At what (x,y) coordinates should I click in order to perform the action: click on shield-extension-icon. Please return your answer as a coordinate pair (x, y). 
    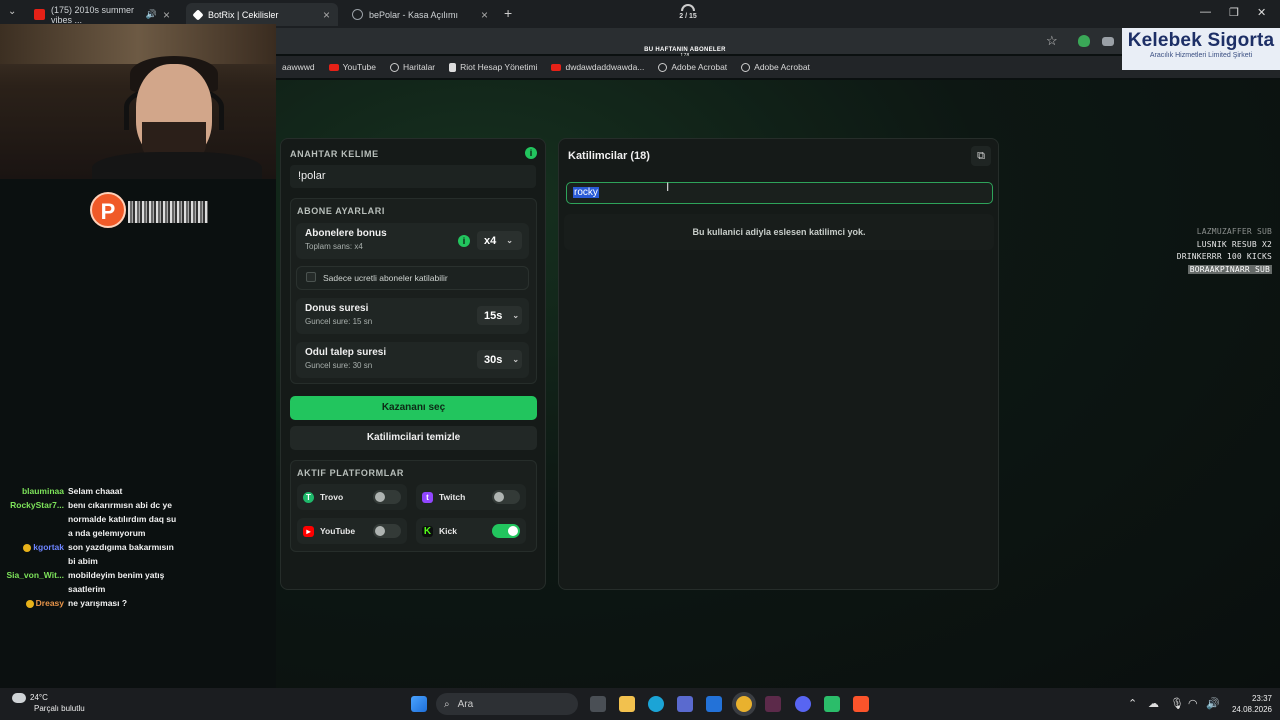
    Looking at the image, I should click on (1084, 41).